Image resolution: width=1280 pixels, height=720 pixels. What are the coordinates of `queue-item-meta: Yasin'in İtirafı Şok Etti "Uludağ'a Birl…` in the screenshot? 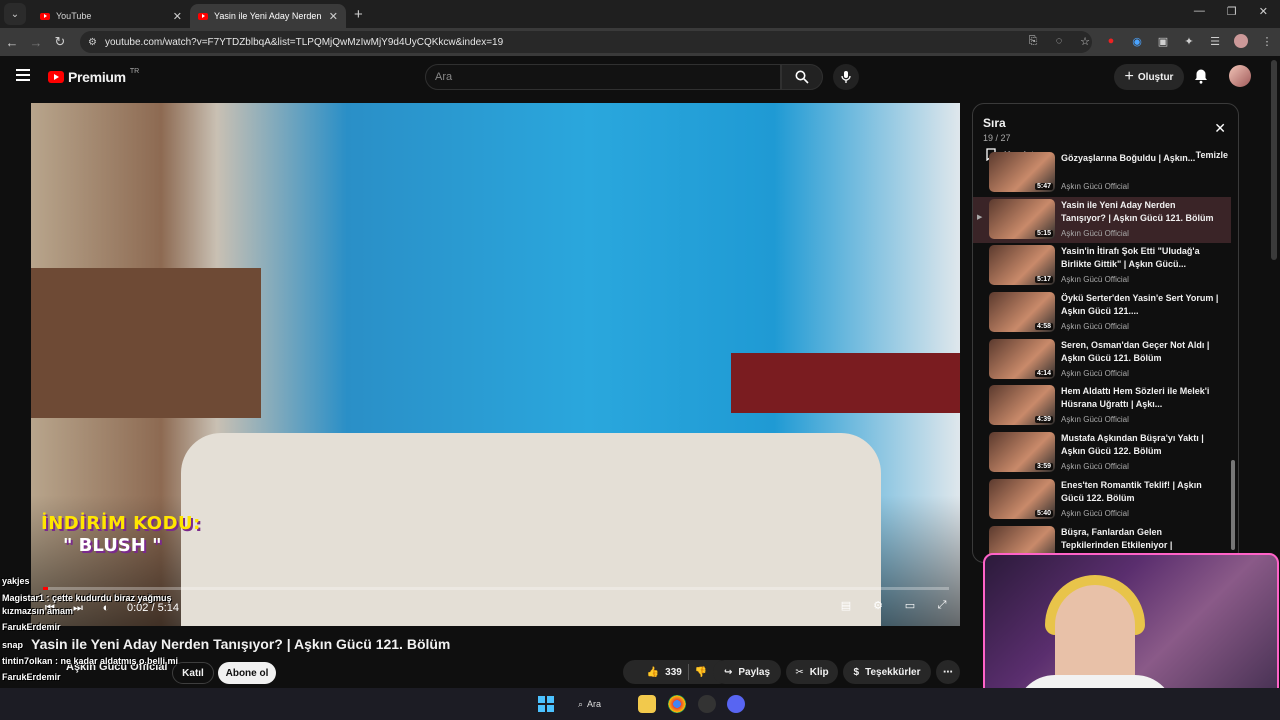 It's located at (1141, 264).